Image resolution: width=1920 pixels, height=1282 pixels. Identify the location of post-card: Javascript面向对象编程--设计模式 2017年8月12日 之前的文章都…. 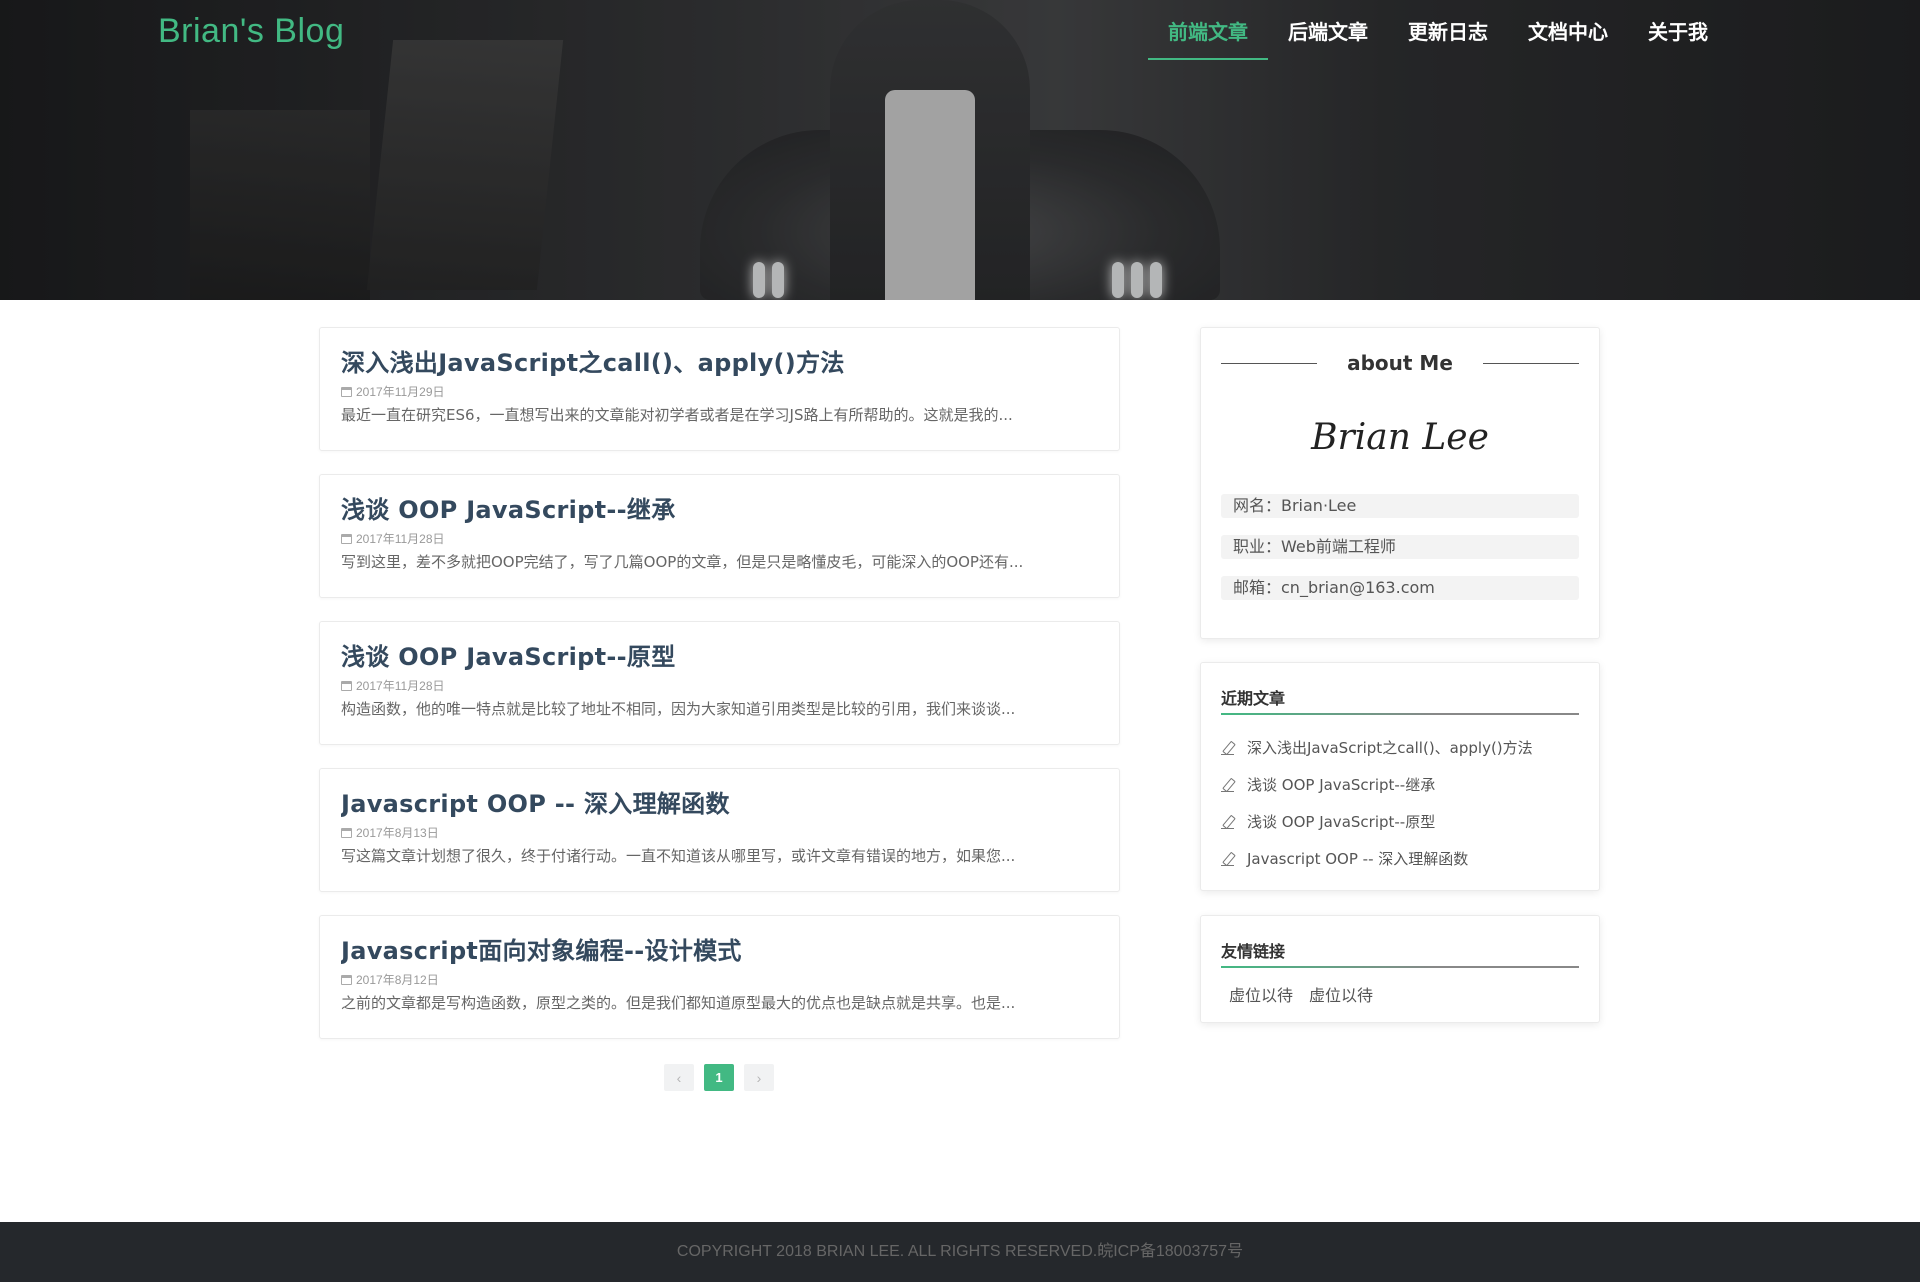
(719, 977).